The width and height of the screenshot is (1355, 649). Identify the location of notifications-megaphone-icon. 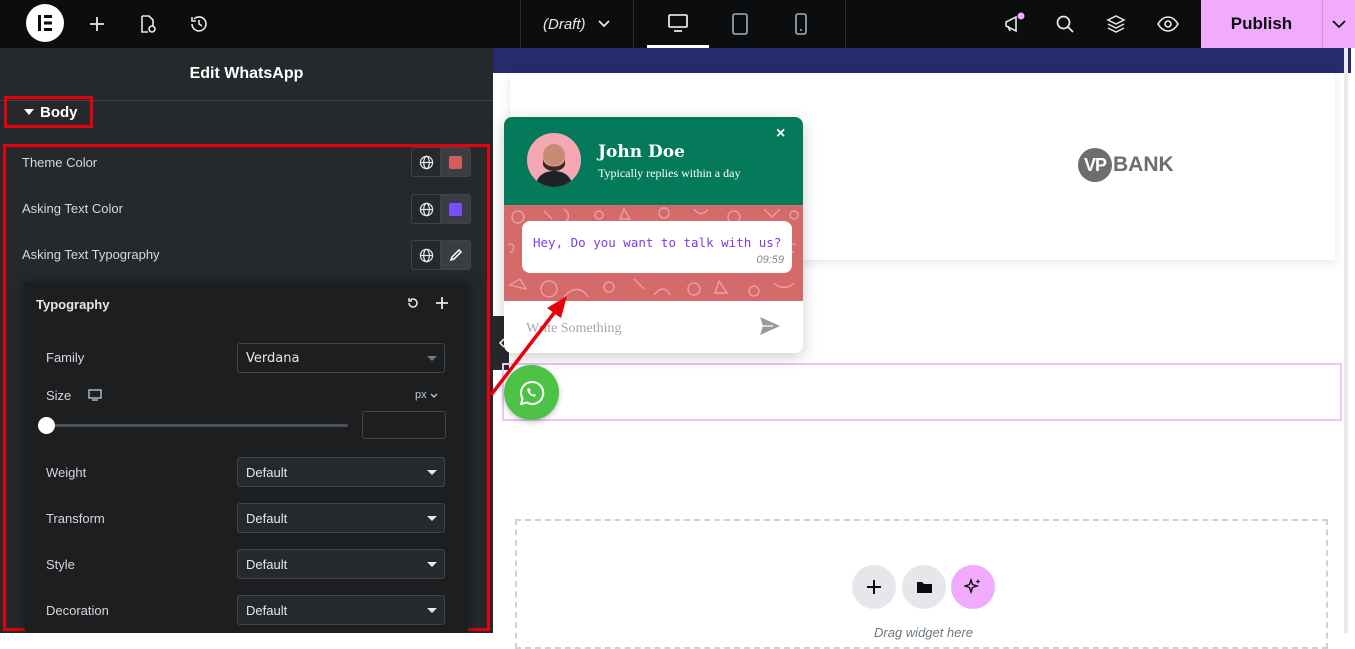
(1014, 24).